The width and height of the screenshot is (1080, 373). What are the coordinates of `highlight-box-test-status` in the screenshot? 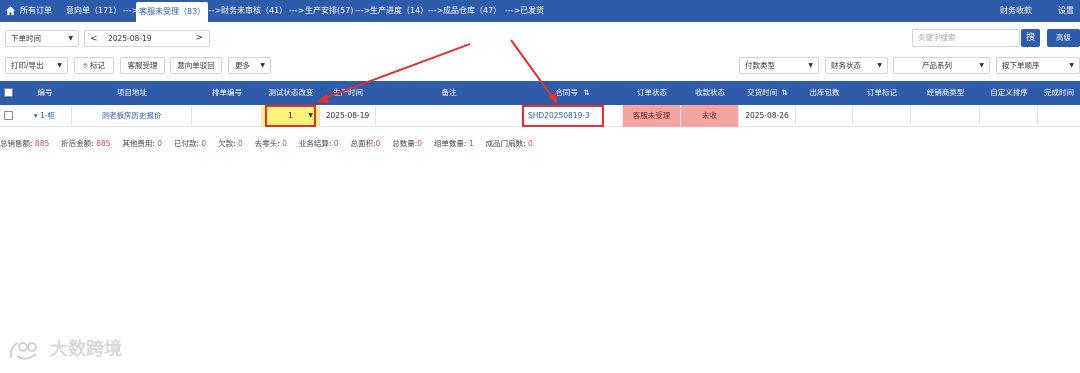 It's located at (290, 116).